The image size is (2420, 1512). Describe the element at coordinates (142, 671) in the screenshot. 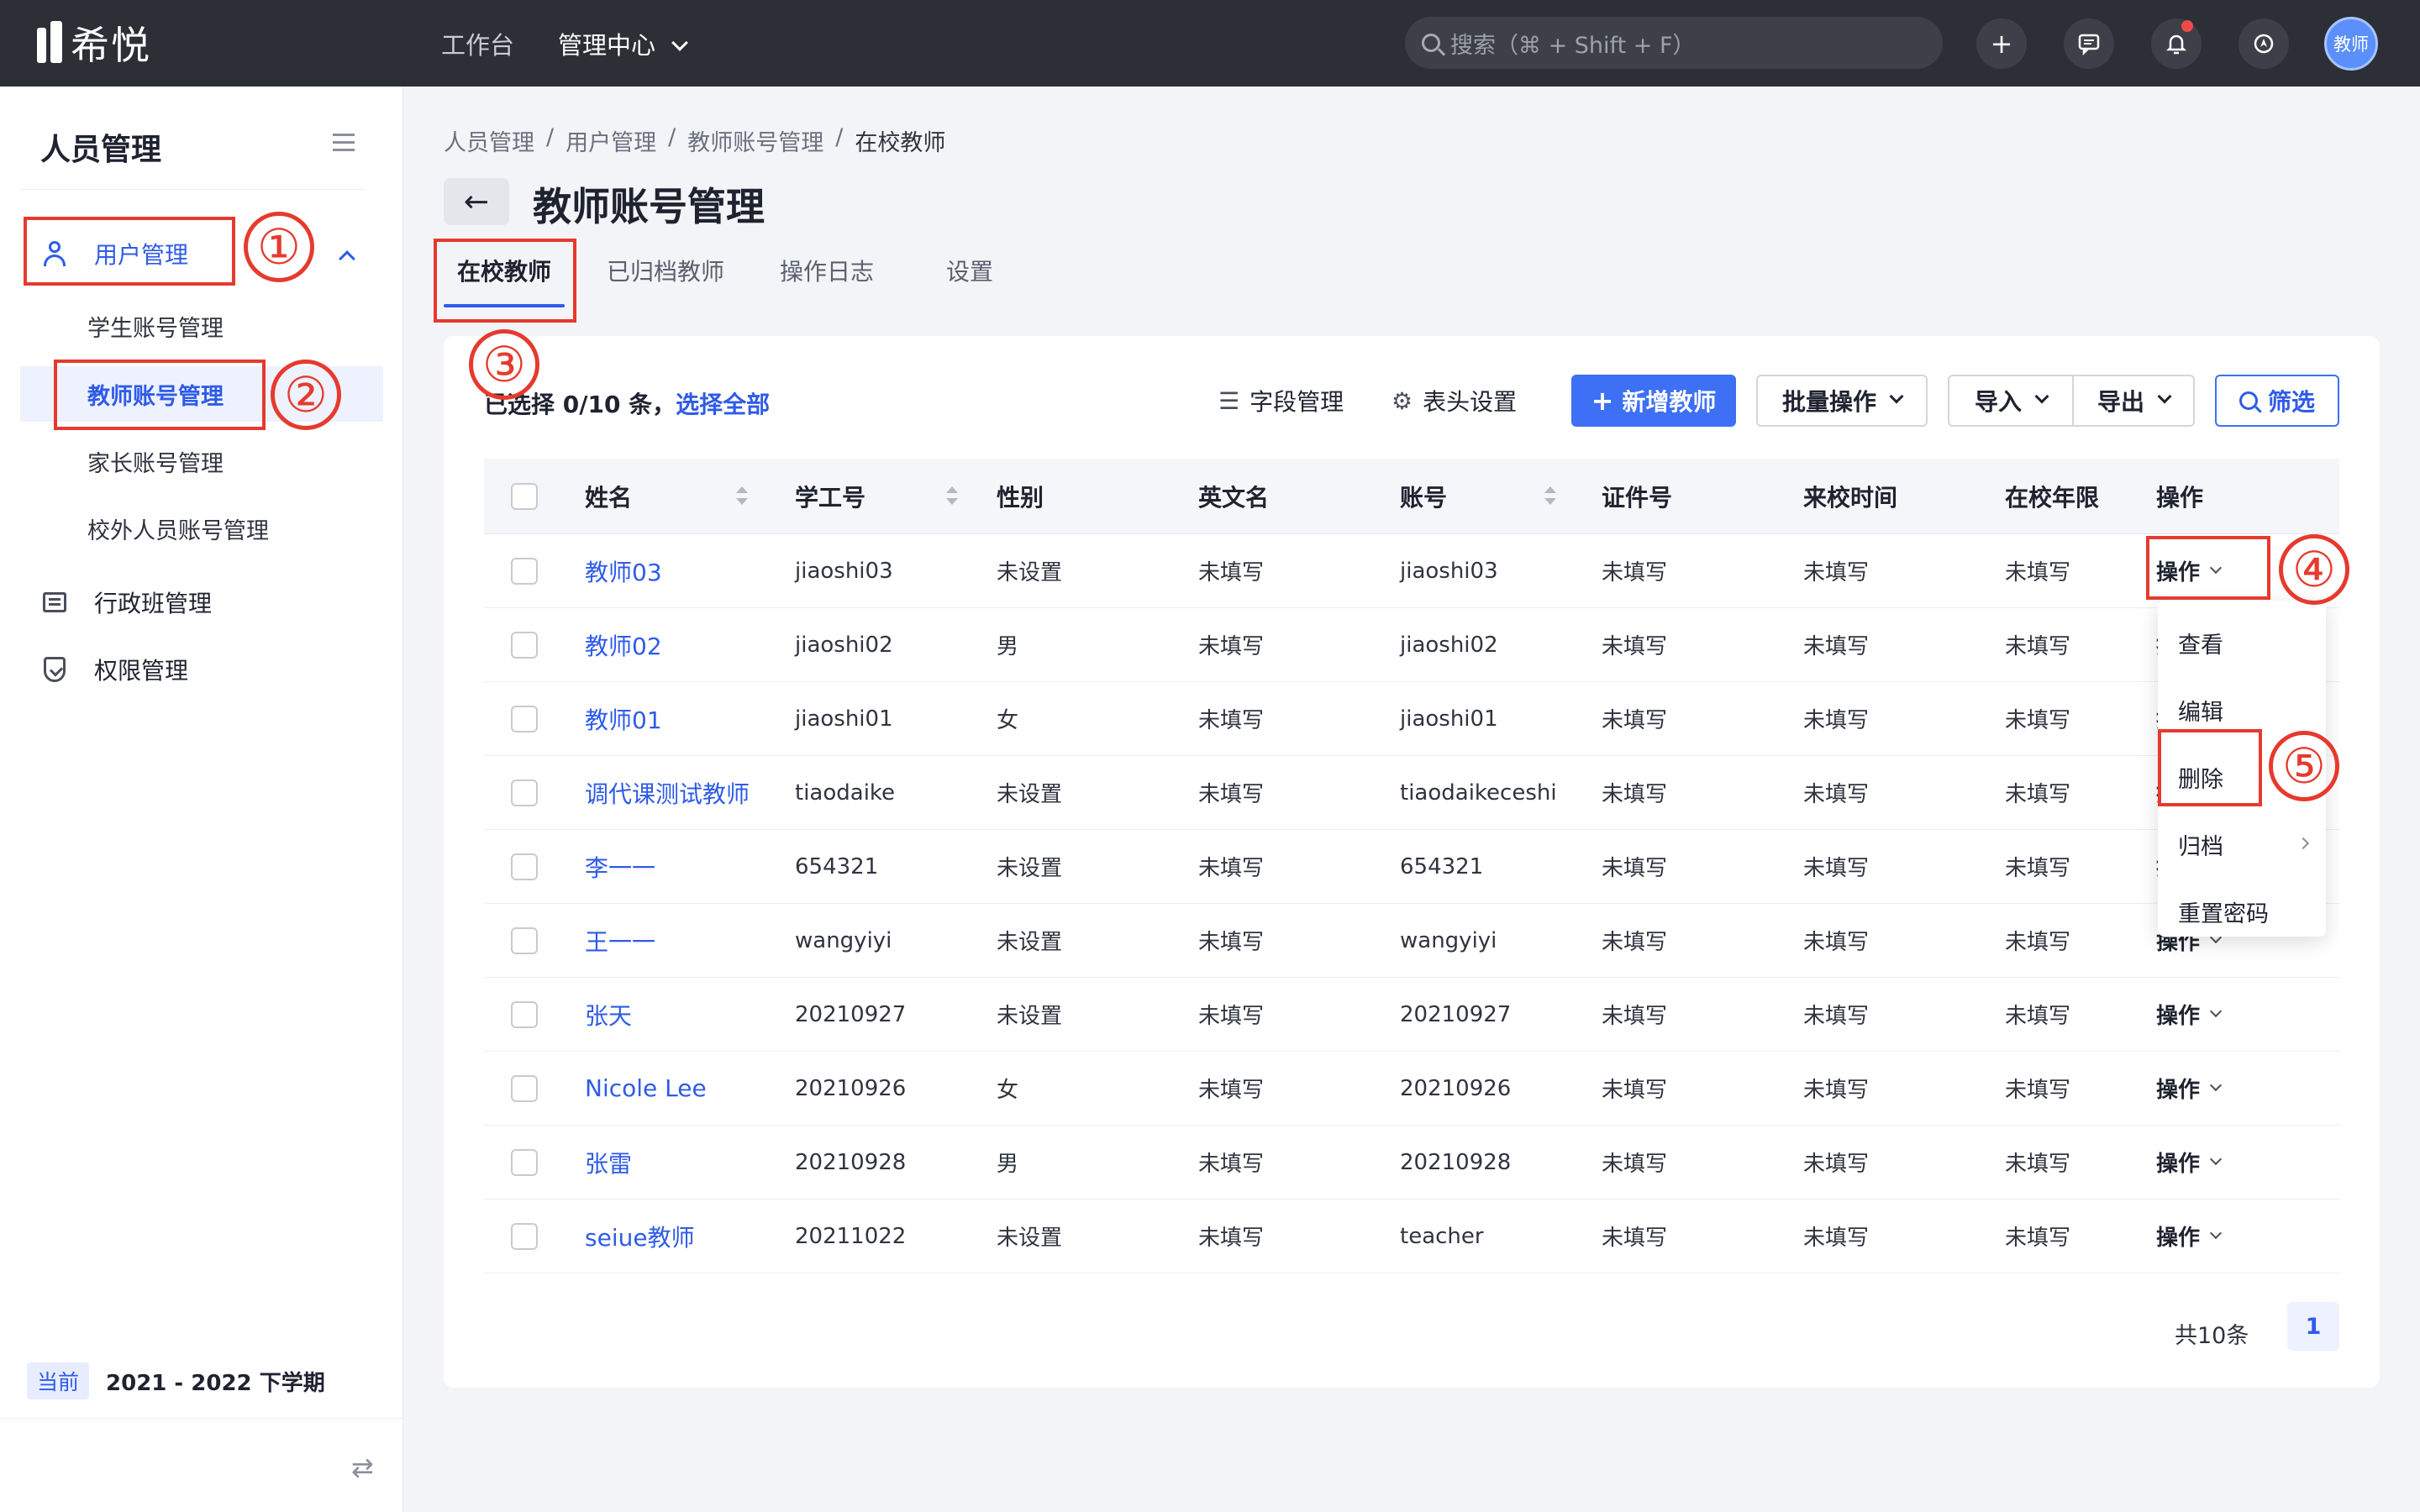

I see `sidebar-item-label: 权限管理` at that location.